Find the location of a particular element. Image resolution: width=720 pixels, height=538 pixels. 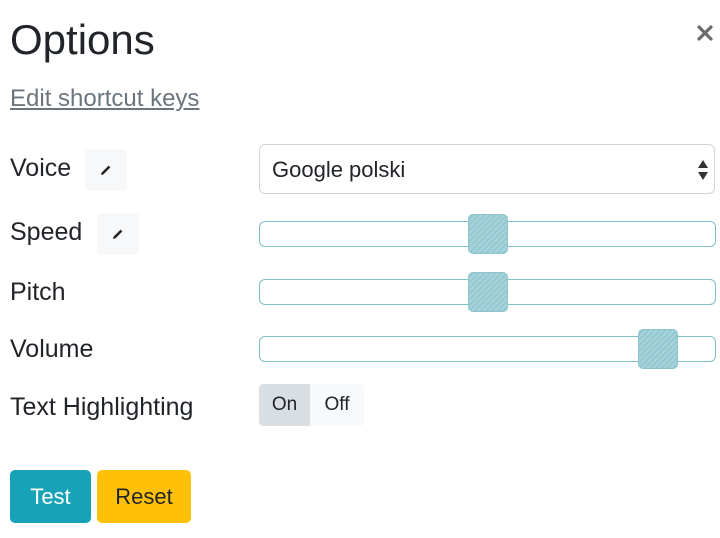

pitch-slider is located at coordinates (487, 292).